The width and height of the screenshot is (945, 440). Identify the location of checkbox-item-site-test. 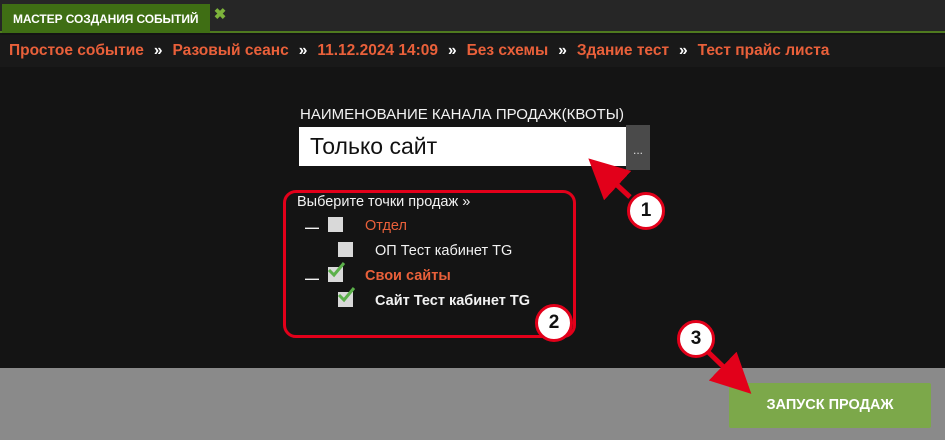
(346, 297).